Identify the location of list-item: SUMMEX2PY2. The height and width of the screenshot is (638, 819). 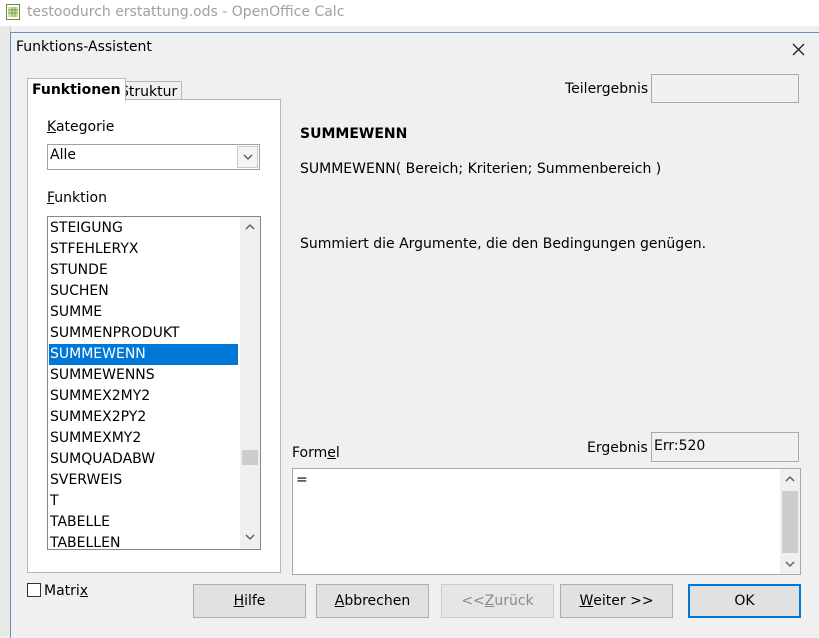
(143, 417).